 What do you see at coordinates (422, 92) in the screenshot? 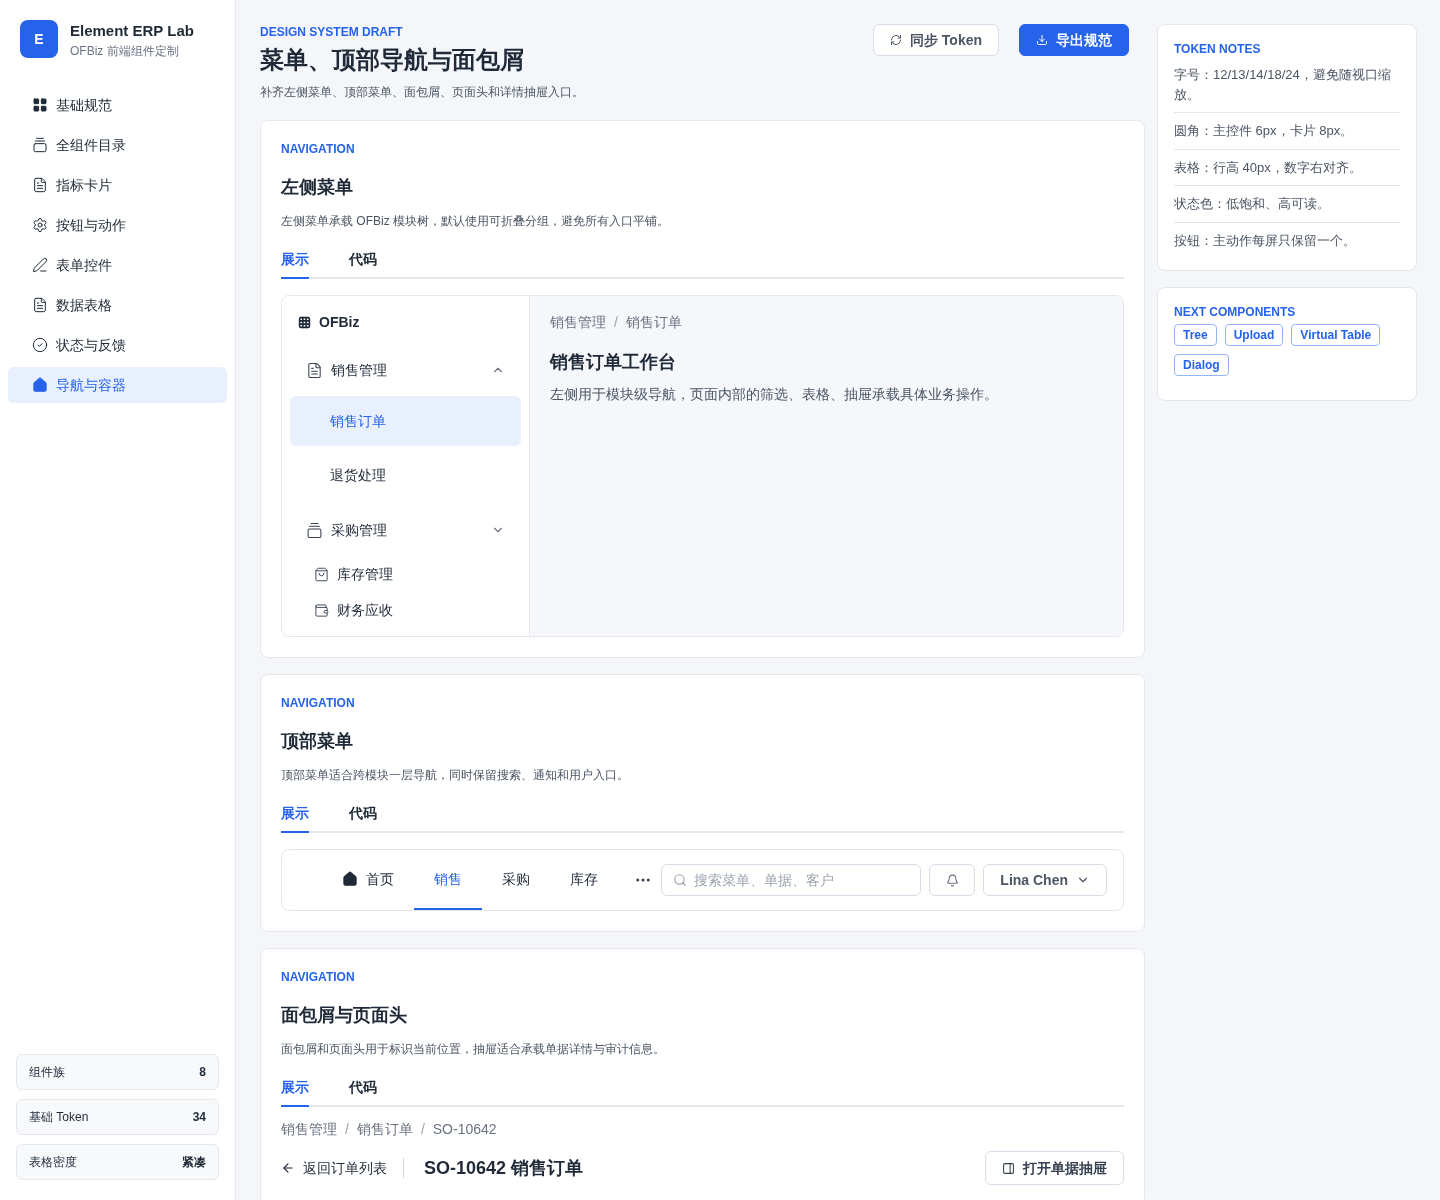
I see `page-subtitle: 补齐左侧菜单、顶部菜单、面包屑、页面头和详情抽屉入口。` at bounding box center [422, 92].